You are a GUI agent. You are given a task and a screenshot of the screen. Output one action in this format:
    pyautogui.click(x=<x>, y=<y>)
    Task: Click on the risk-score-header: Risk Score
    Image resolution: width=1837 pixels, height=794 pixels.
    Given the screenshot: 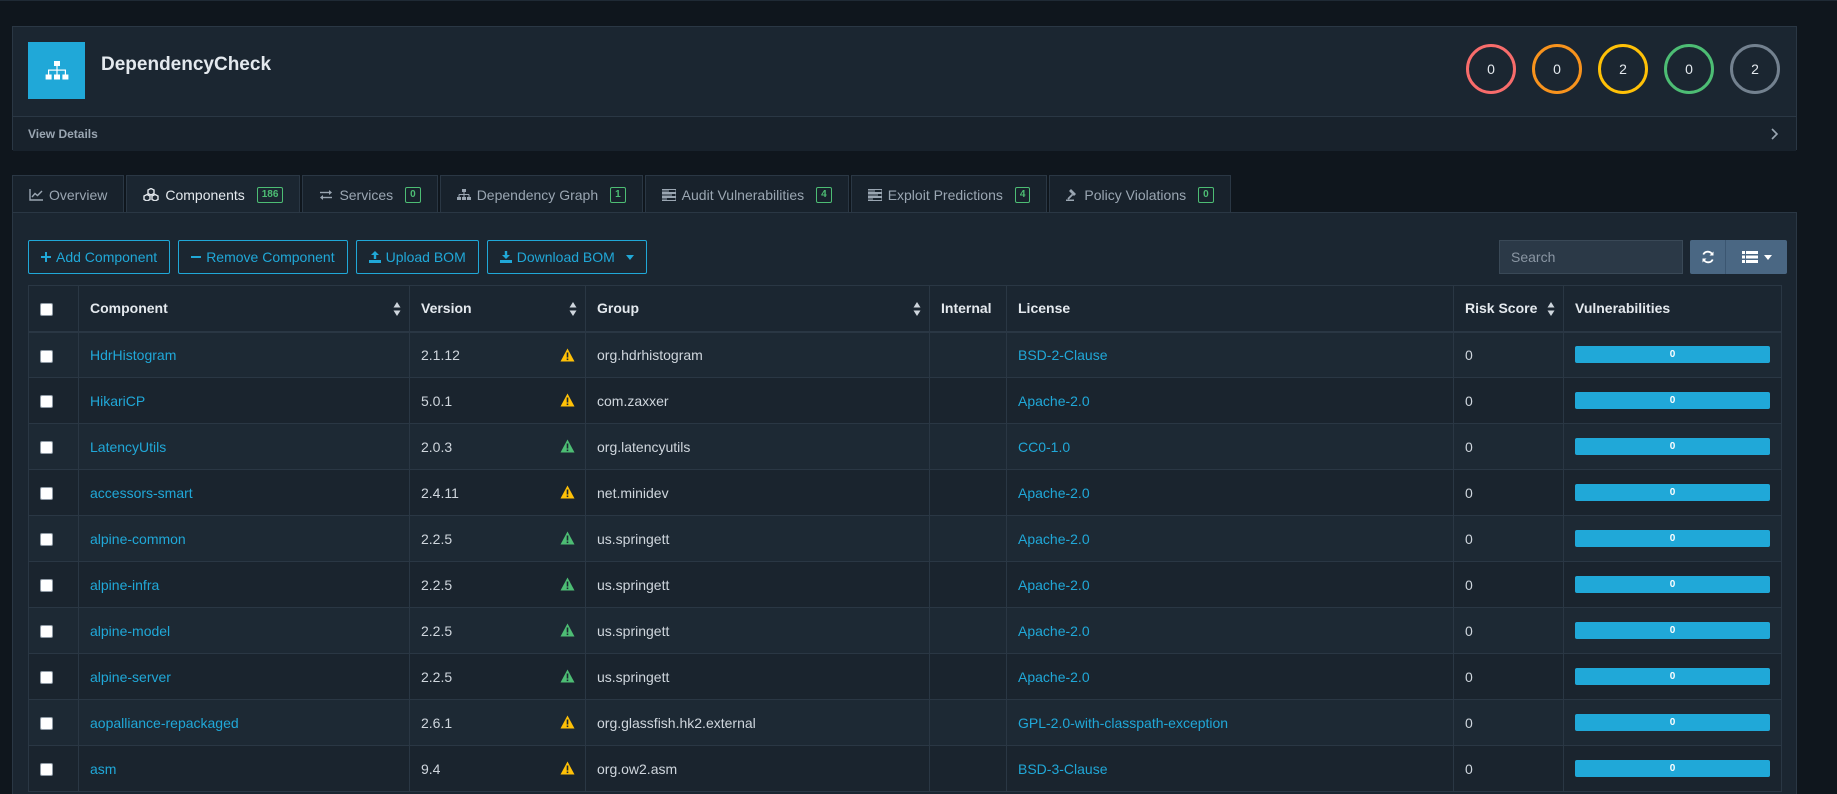 What is the action you would take?
    pyautogui.click(x=1508, y=309)
    